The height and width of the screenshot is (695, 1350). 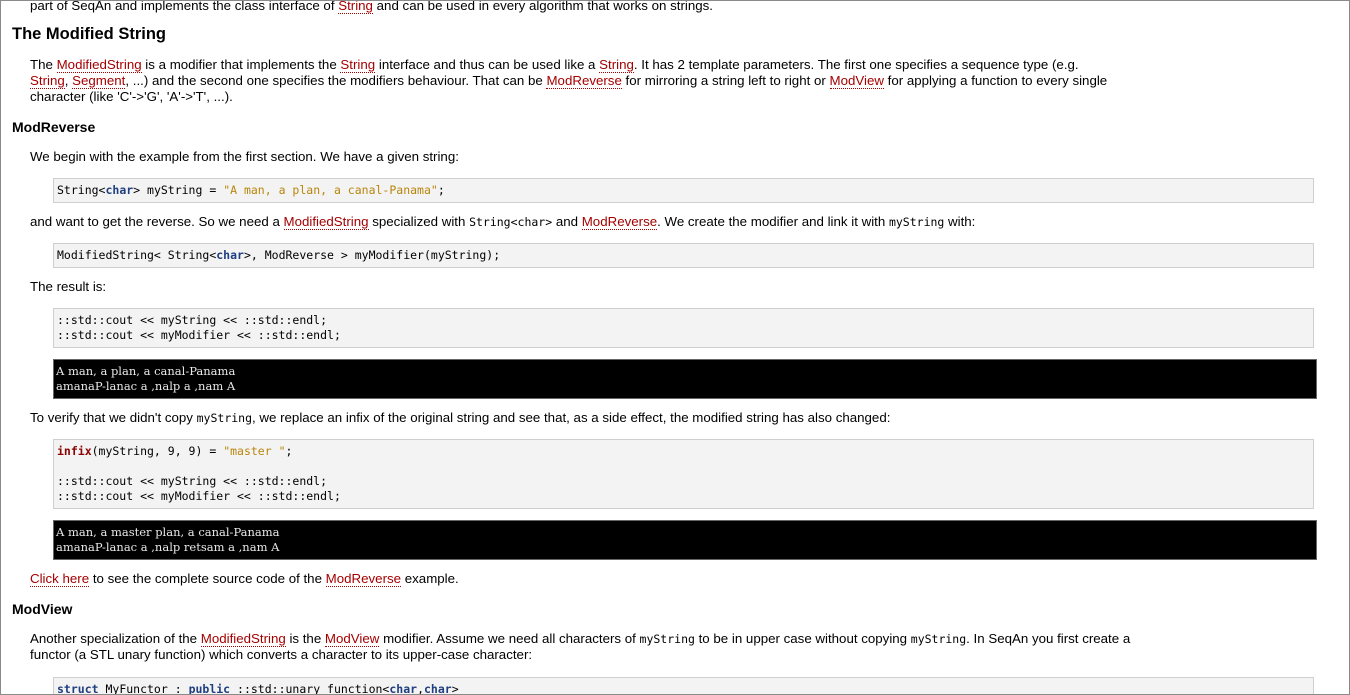 What do you see at coordinates (99, 81) in the screenshot?
I see `link-segment: Segment` at bounding box center [99, 81].